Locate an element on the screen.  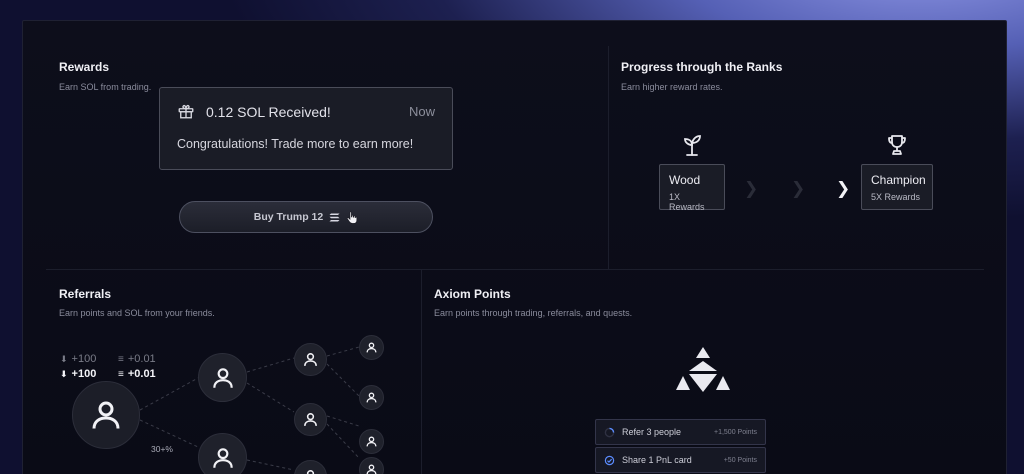
referral-tier-tag: 30+% is located at coordinates (162, 449).